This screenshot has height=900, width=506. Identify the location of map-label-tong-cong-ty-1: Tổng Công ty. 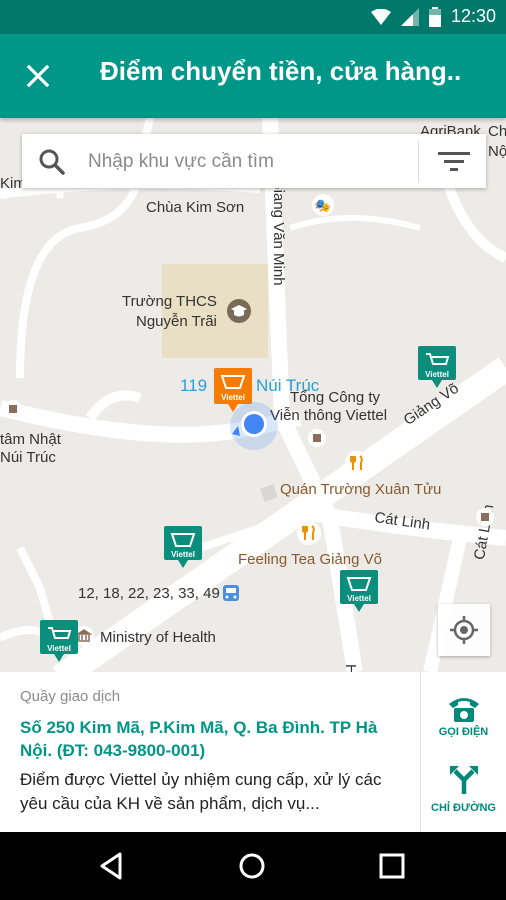
(335, 397).